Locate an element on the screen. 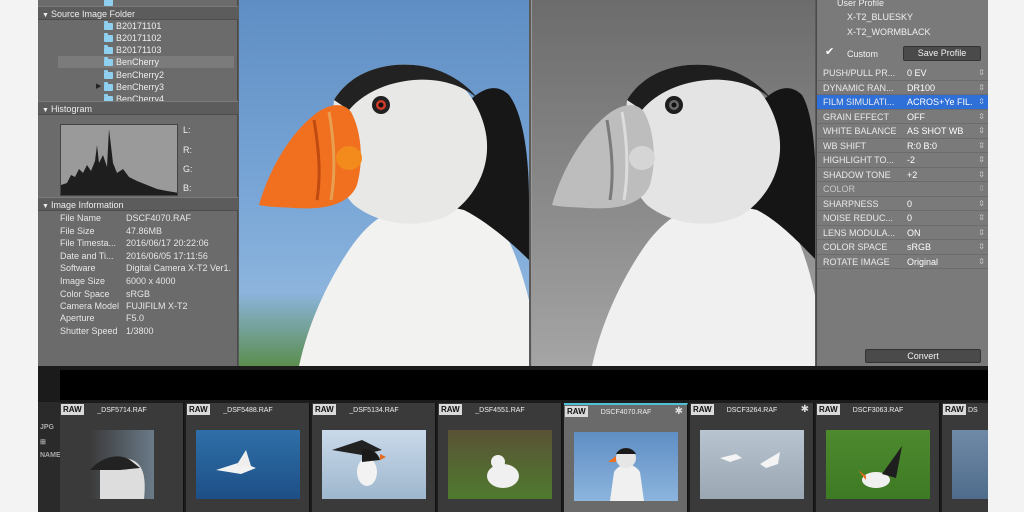 The width and height of the screenshot is (1024, 512). folder-label: B20171101 is located at coordinates (139, 26).